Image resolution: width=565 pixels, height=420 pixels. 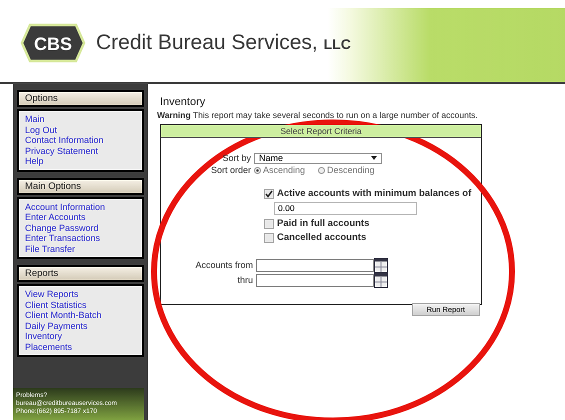 I want to click on menu-link: Enter Accounts, so click(x=80, y=217).